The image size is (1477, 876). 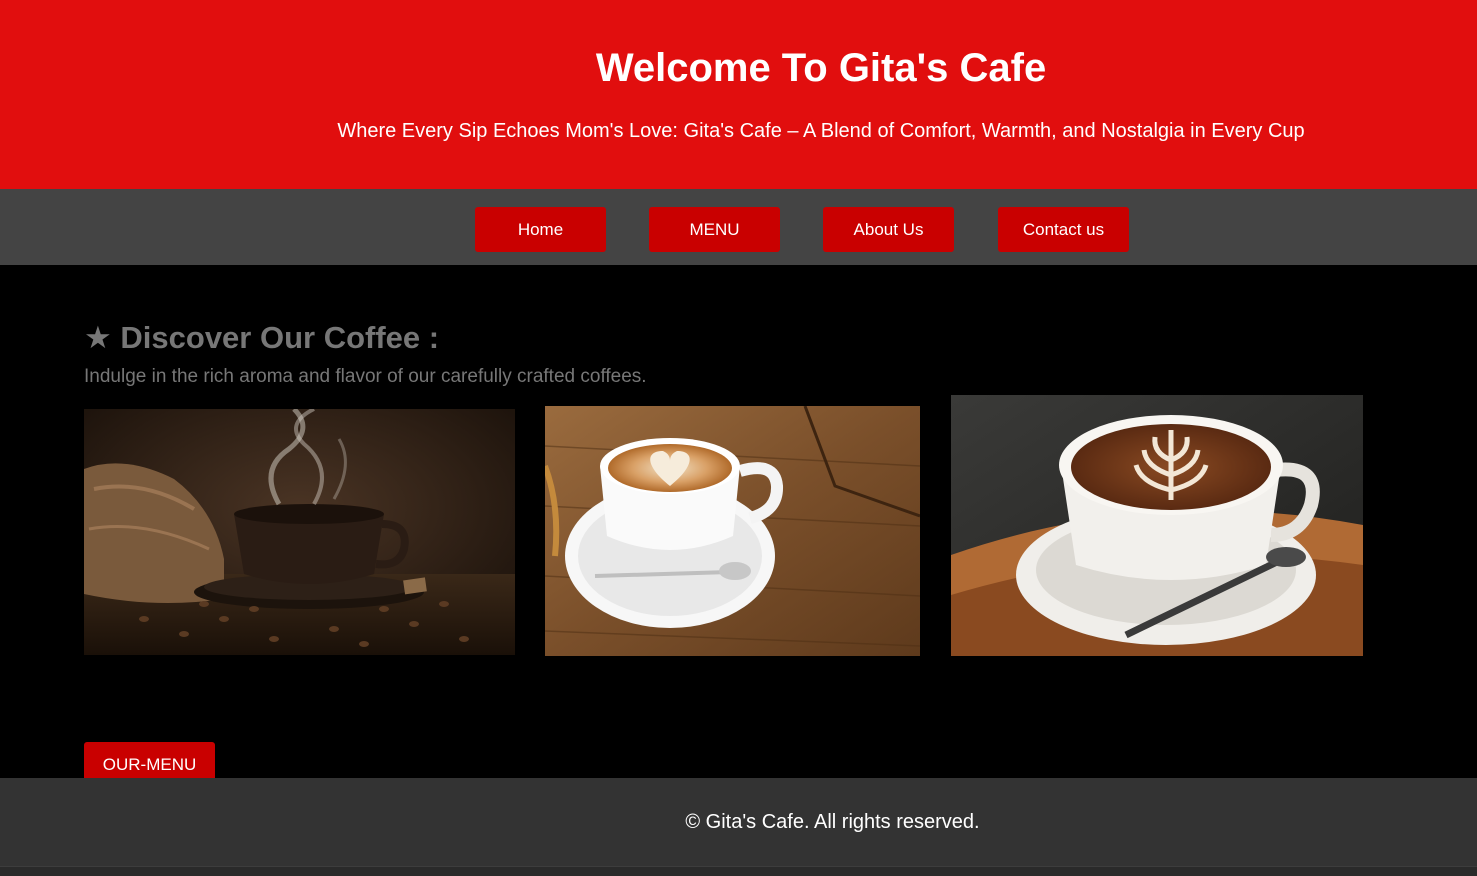 What do you see at coordinates (299, 532) in the screenshot?
I see `coffee-photo-steaming-cup` at bounding box center [299, 532].